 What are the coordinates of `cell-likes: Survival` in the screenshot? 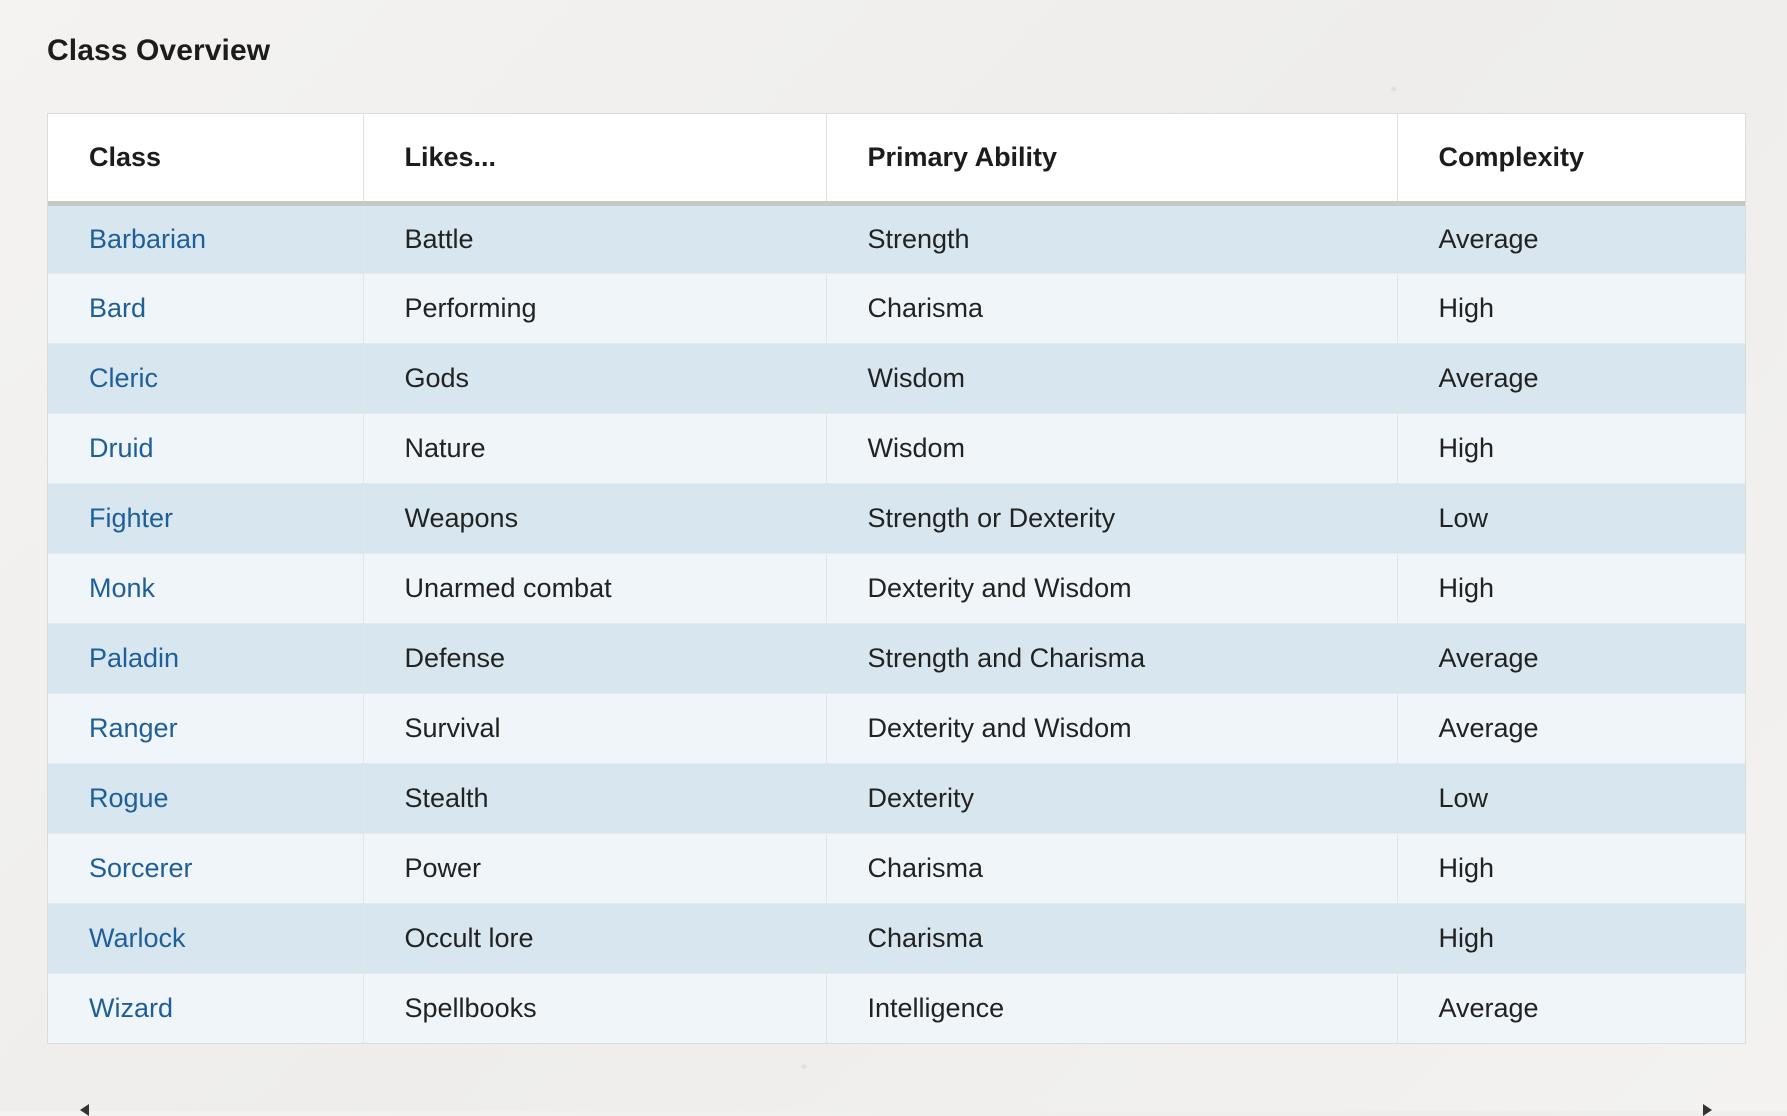 It's located at (595, 727).